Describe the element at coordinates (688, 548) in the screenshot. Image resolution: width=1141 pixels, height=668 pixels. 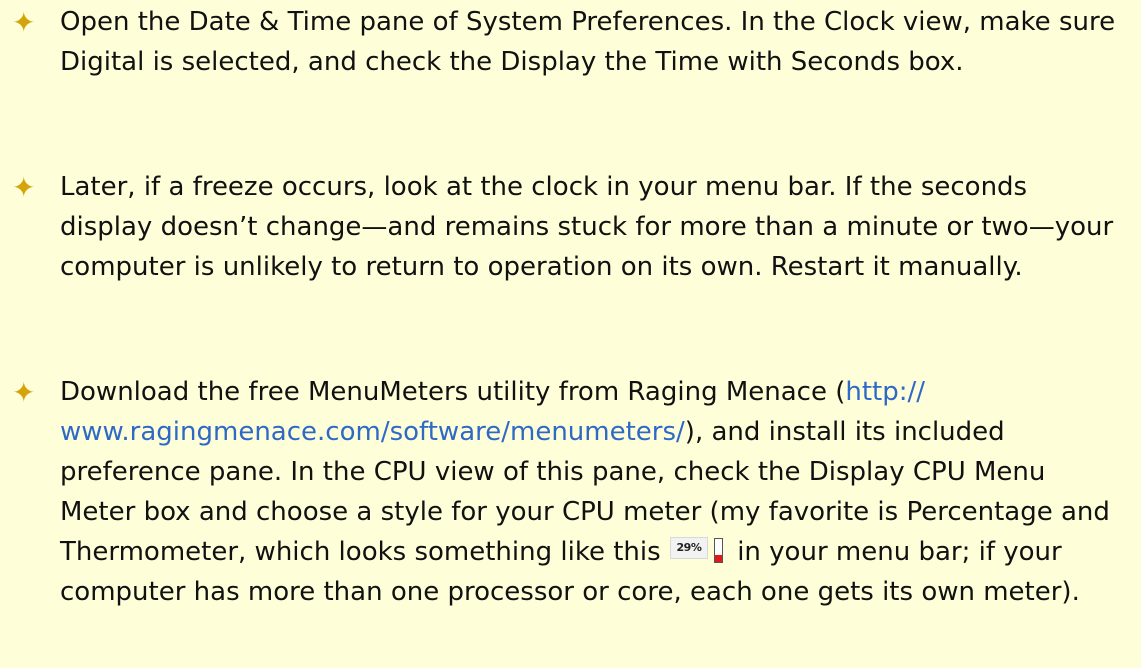
I see `cpu-meter-percent: 29%` at that location.